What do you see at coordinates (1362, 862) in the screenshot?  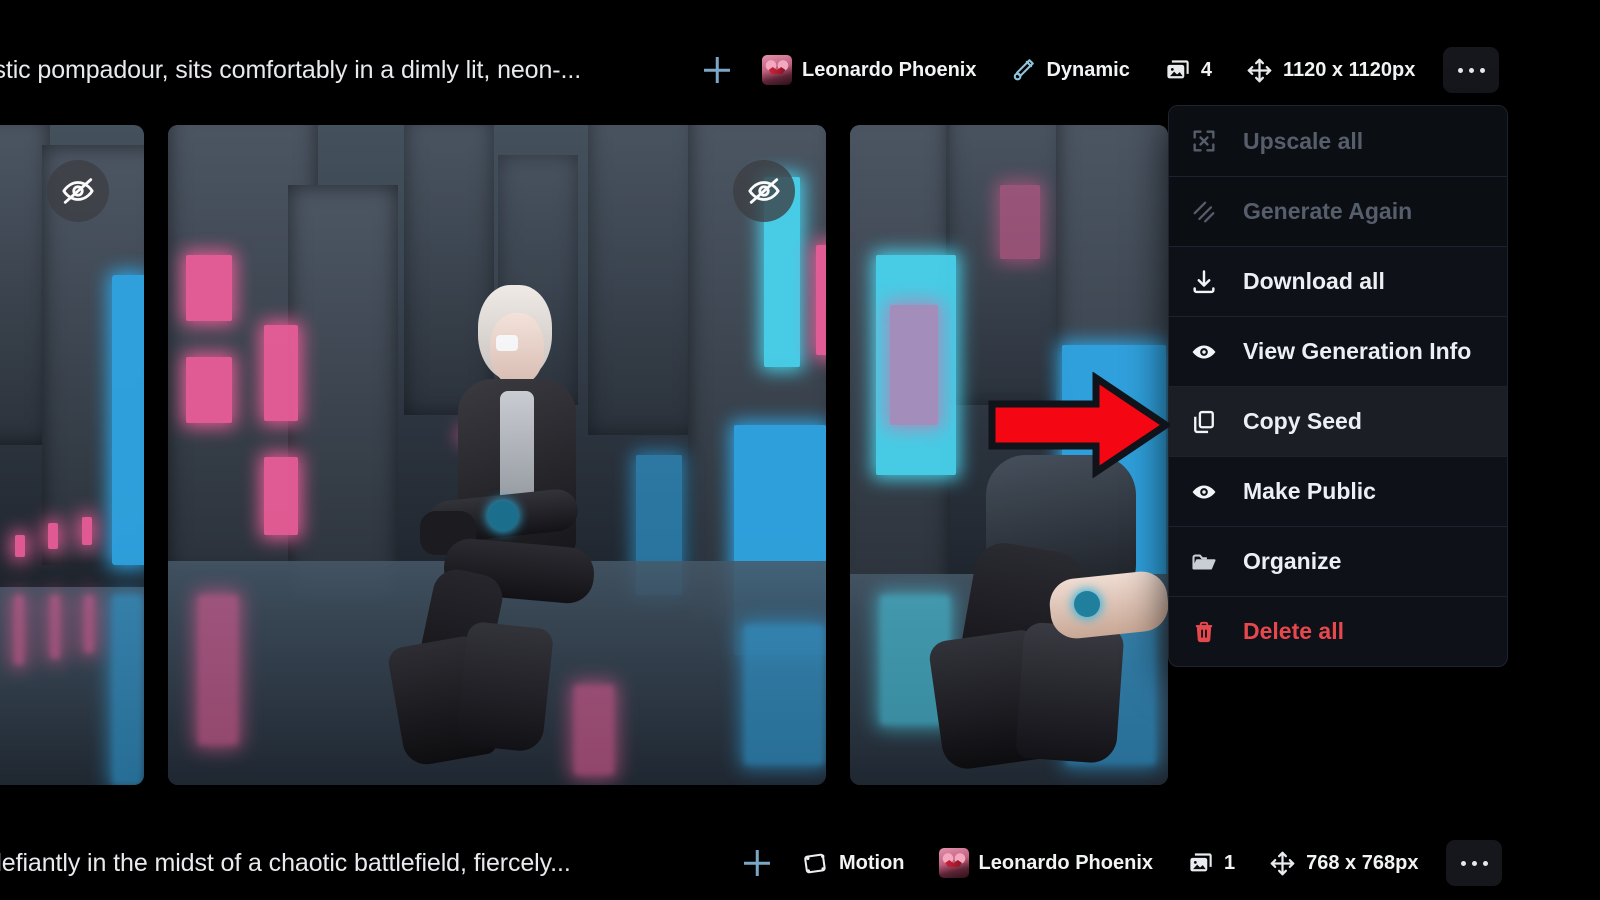 I see `bottom-dimensions-label: 768 x 768px` at bounding box center [1362, 862].